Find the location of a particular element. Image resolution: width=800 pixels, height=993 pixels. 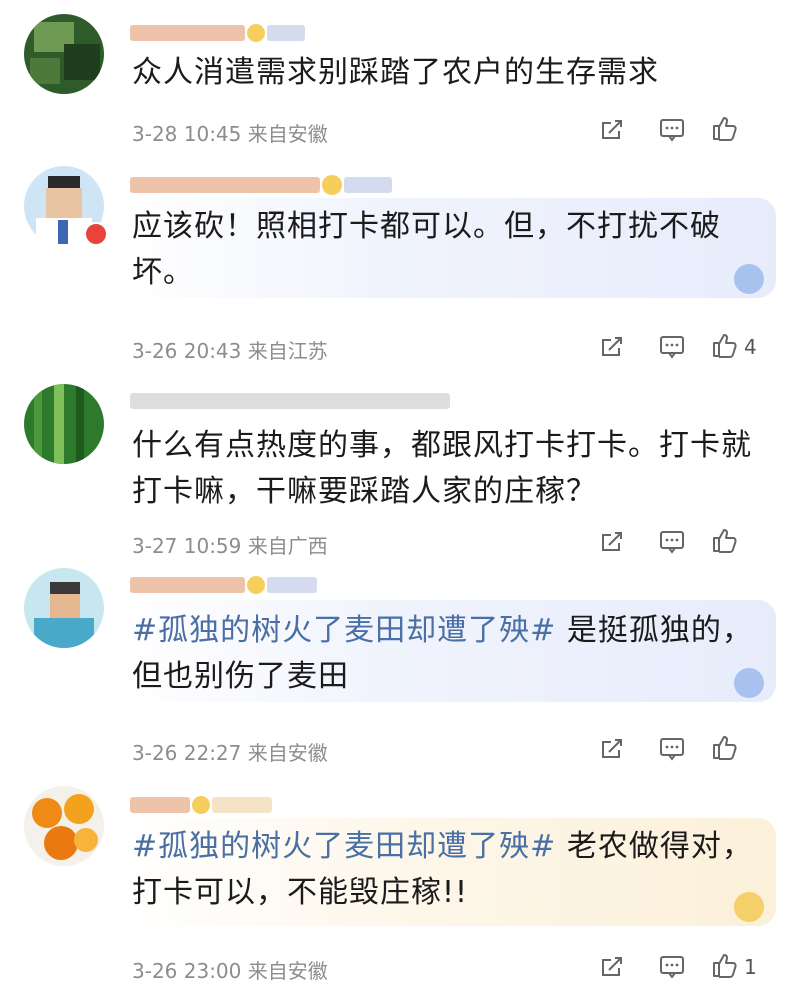

comment-body: 众人消遣需求别踩踏了农户的生存需求 is located at coordinates (395, 72).